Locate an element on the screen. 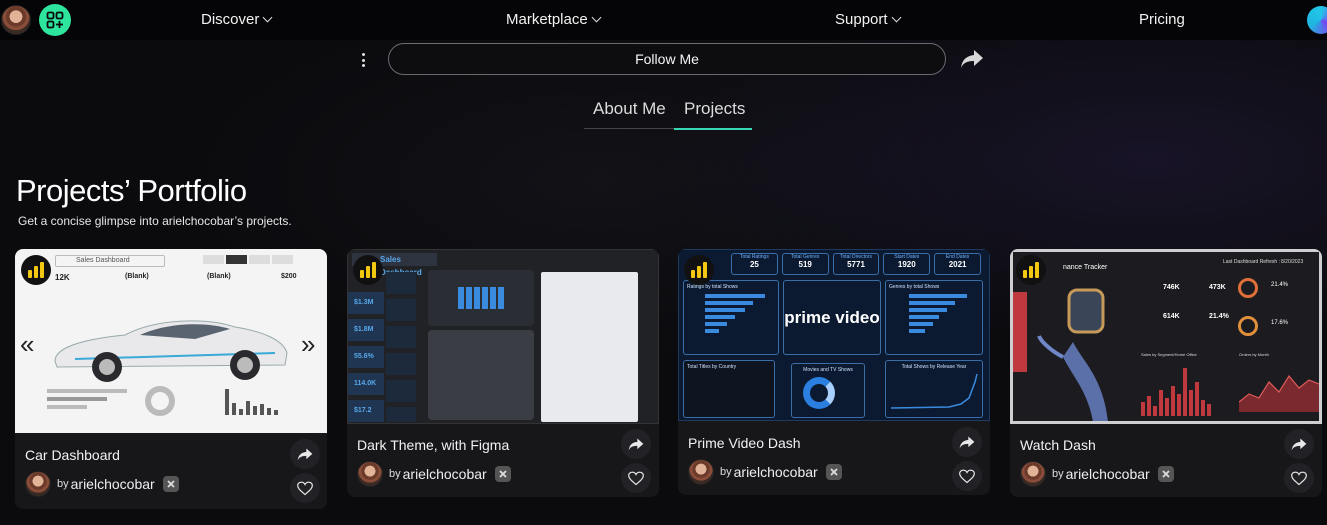 The image size is (1327, 525). card-title: Watch Dash is located at coordinates (1058, 445).